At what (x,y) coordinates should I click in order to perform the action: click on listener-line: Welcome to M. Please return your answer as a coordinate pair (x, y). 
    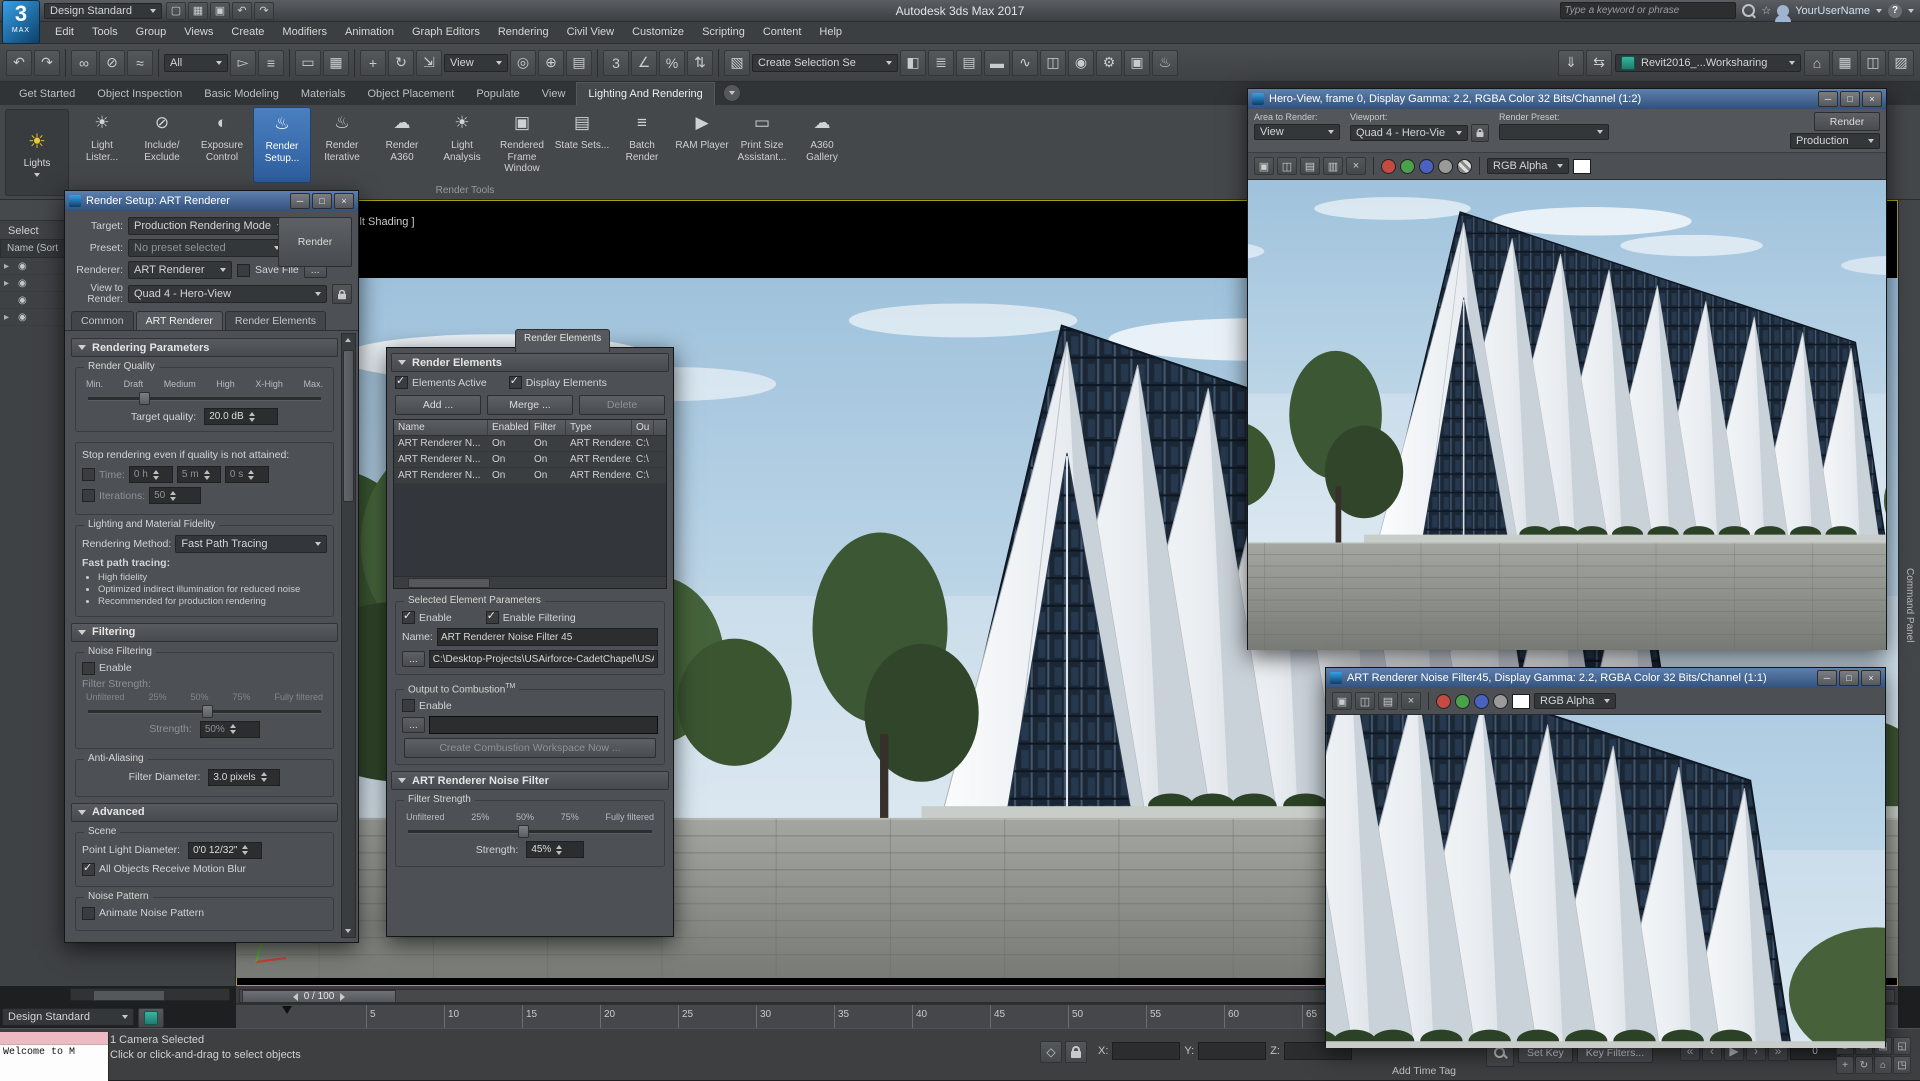
    Looking at the image, I should click on (54, 1063).